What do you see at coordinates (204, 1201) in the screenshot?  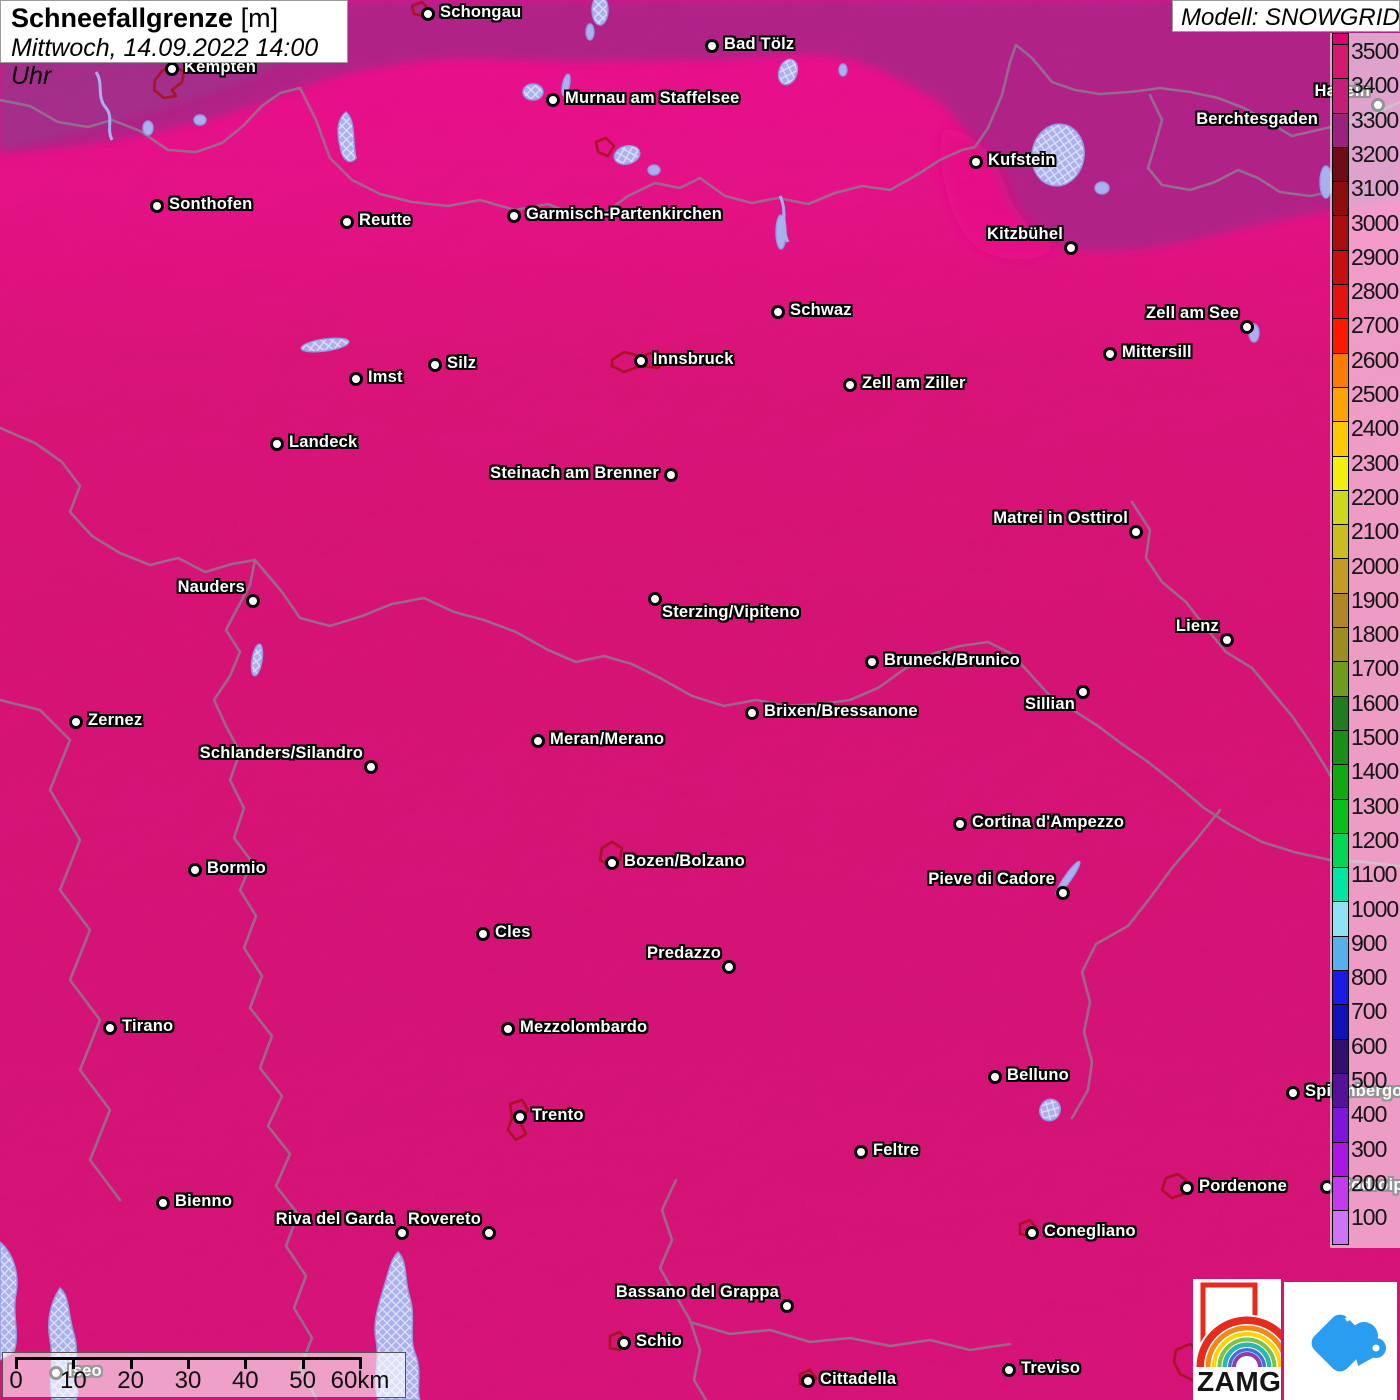 I see `city-label: Bienno` at bounding box center [204, 1201].